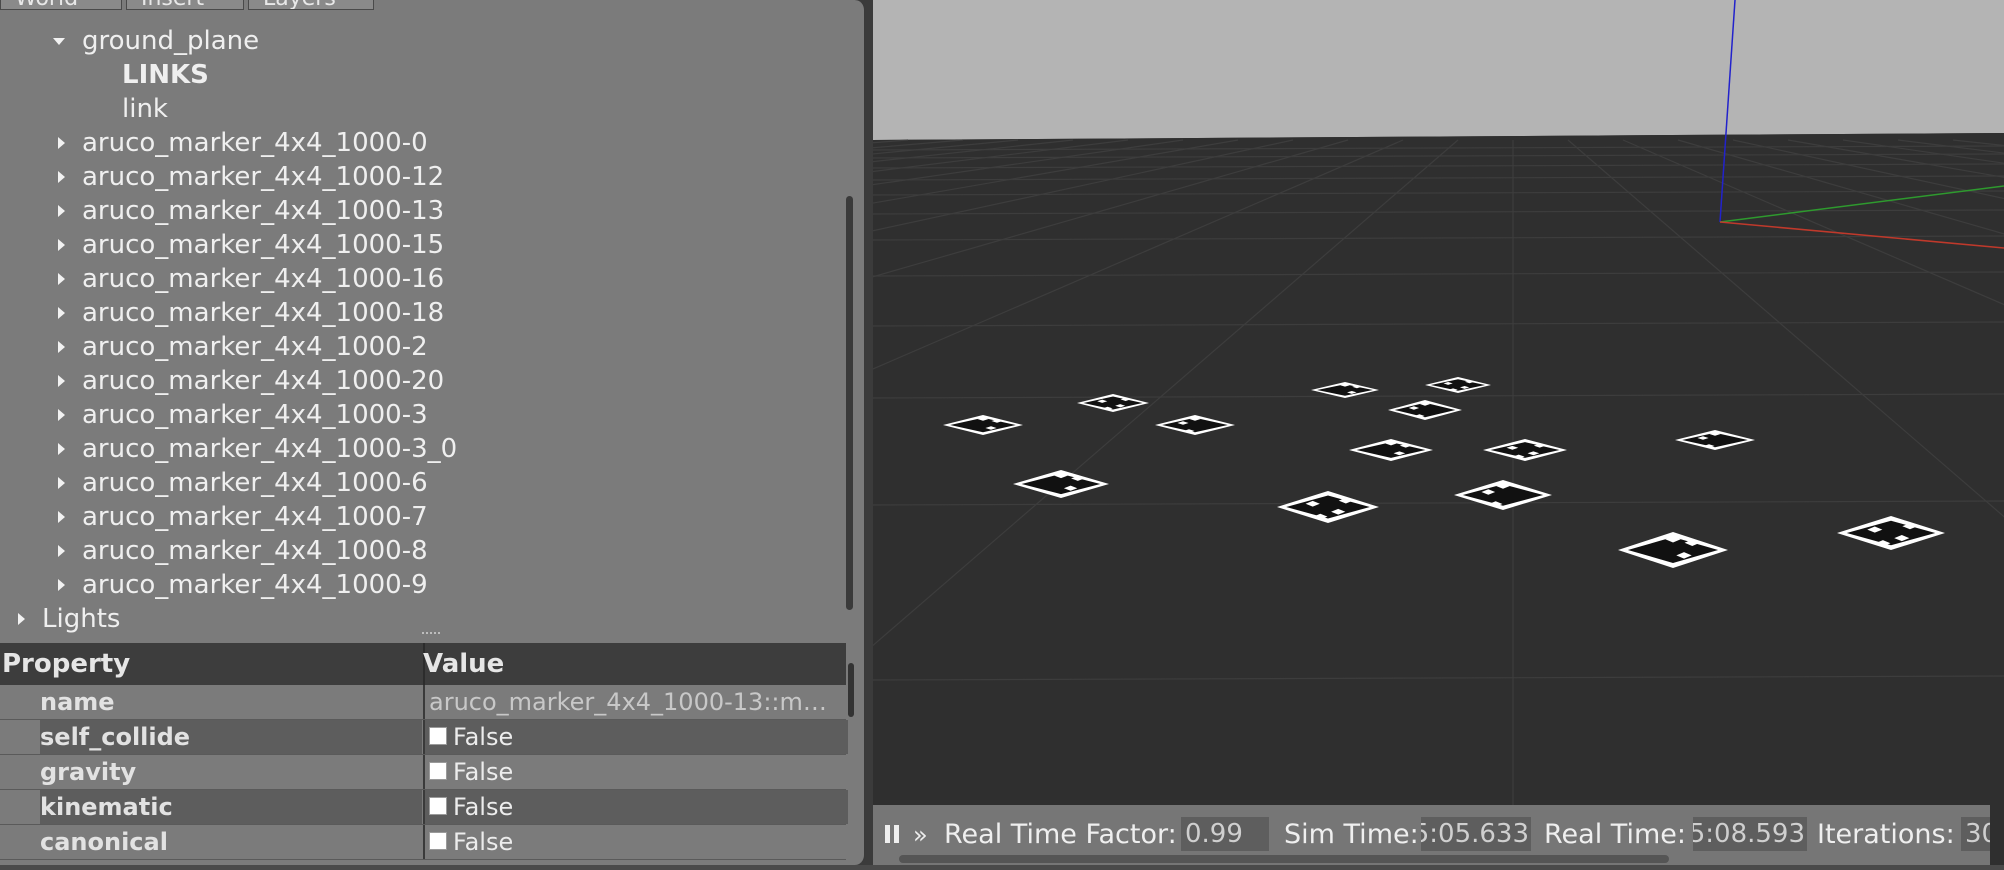 The width and height of the screenshot is (2004, 870). I want to click on property-scrollbar, so click(851, 690).